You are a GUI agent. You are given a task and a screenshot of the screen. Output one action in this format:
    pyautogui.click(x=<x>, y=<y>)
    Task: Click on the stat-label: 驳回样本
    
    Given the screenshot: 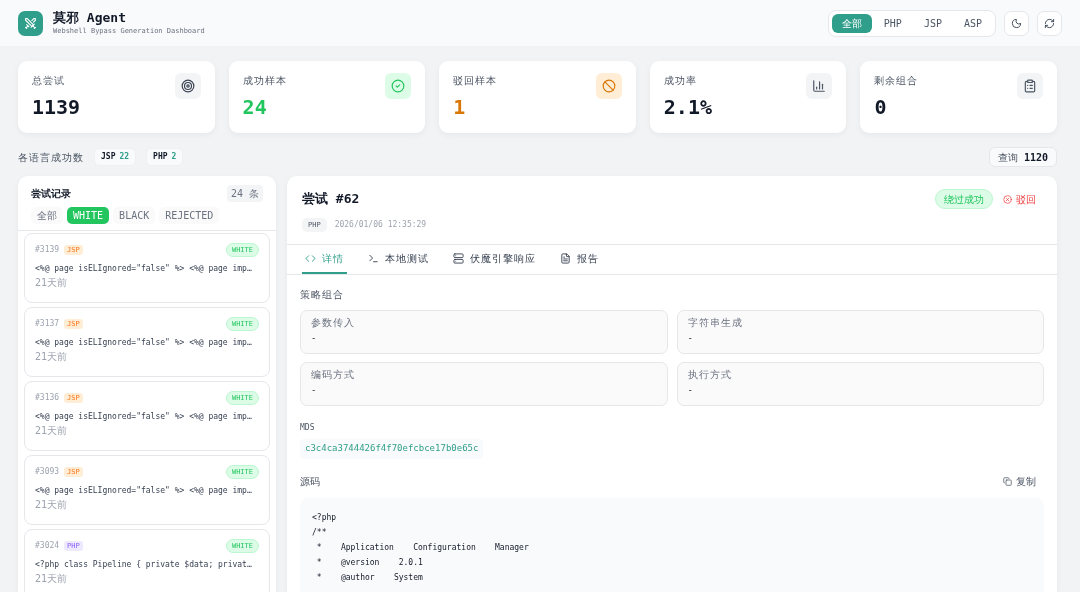 What is the action you would take?
    pyautogui.click(x=475, y=81)
    